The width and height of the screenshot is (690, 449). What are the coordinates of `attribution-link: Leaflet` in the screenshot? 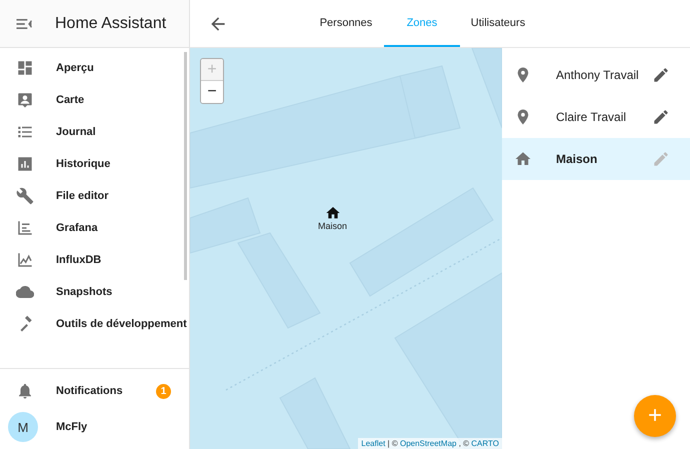 It's located at (373, 443).